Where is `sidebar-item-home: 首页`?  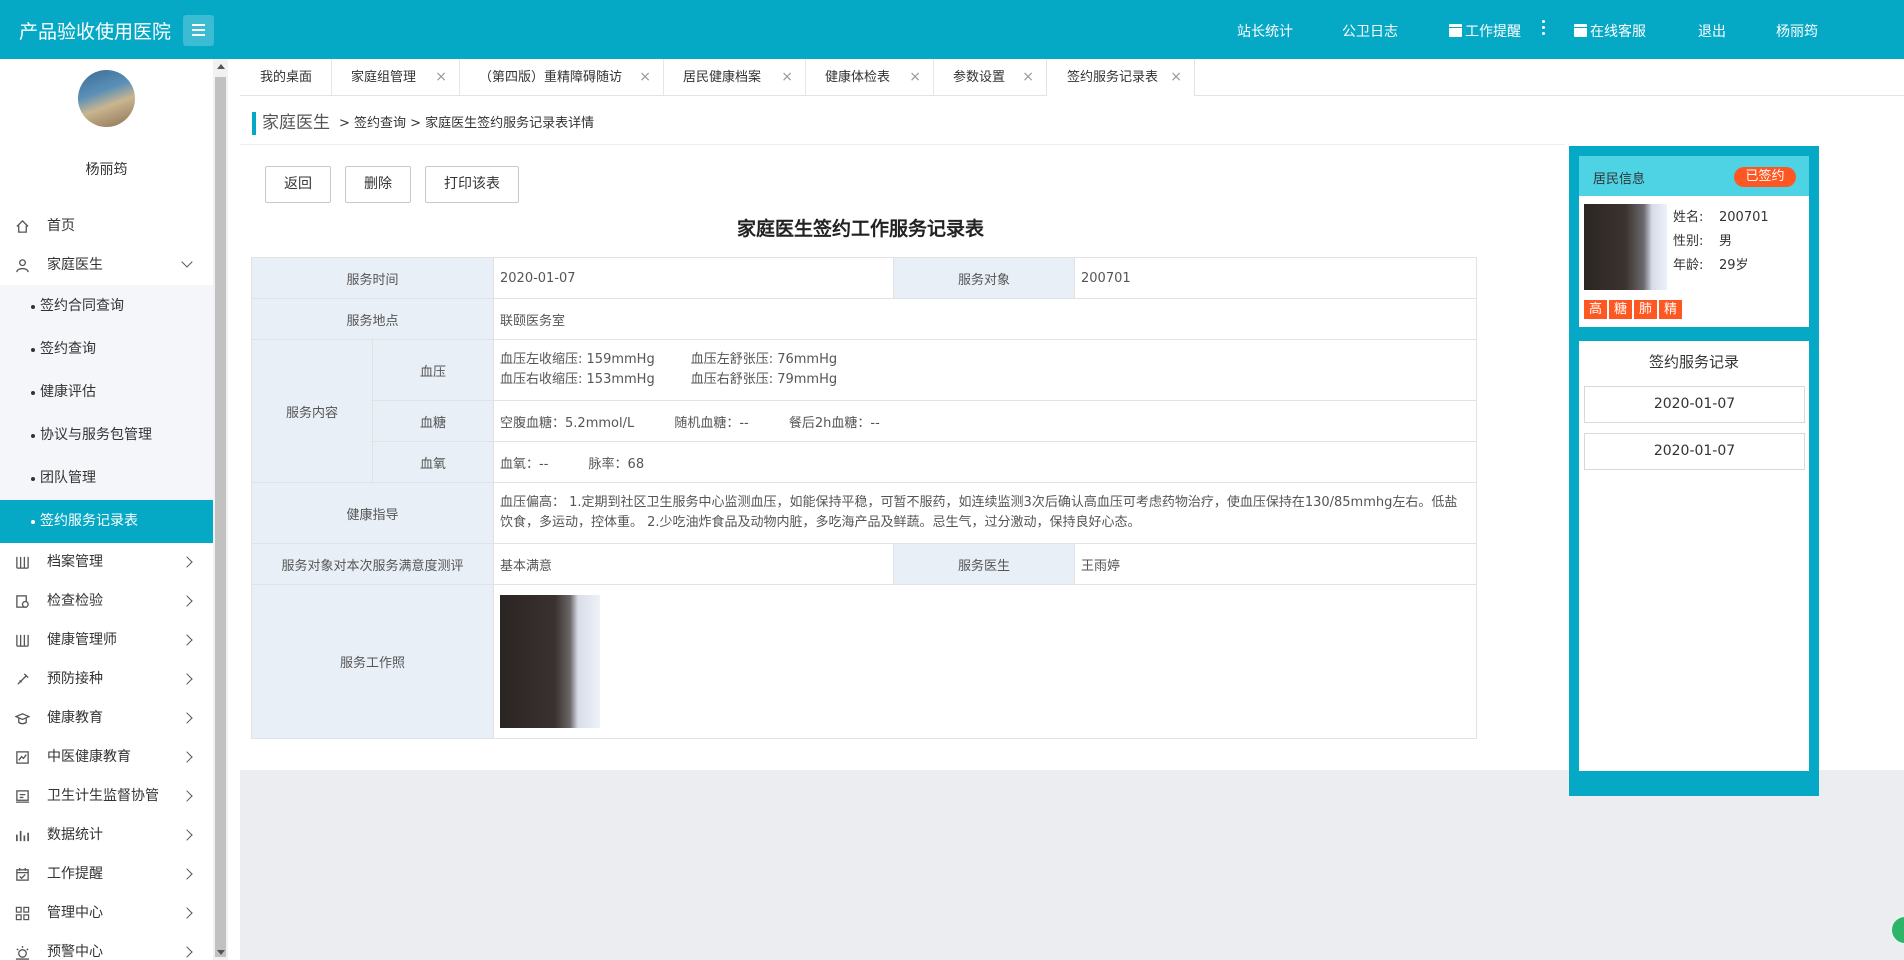 sidebar-item-home: 首页 is located at coordinates (106, 226).